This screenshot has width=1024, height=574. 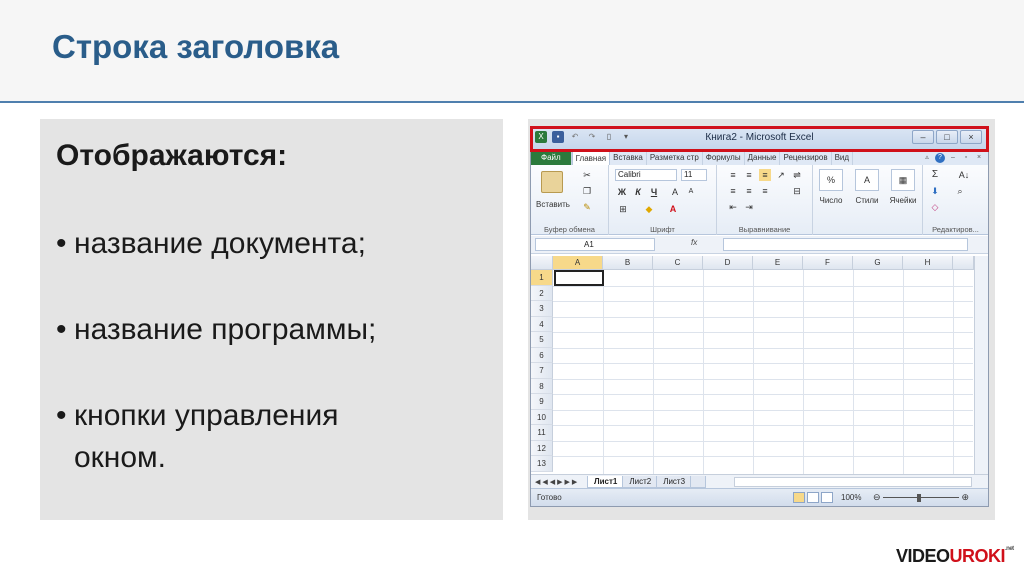 What do you see at coordinates (673, 209) in the screenshot?
I see `font-color-icon: A` at bounding box center [673, 209].